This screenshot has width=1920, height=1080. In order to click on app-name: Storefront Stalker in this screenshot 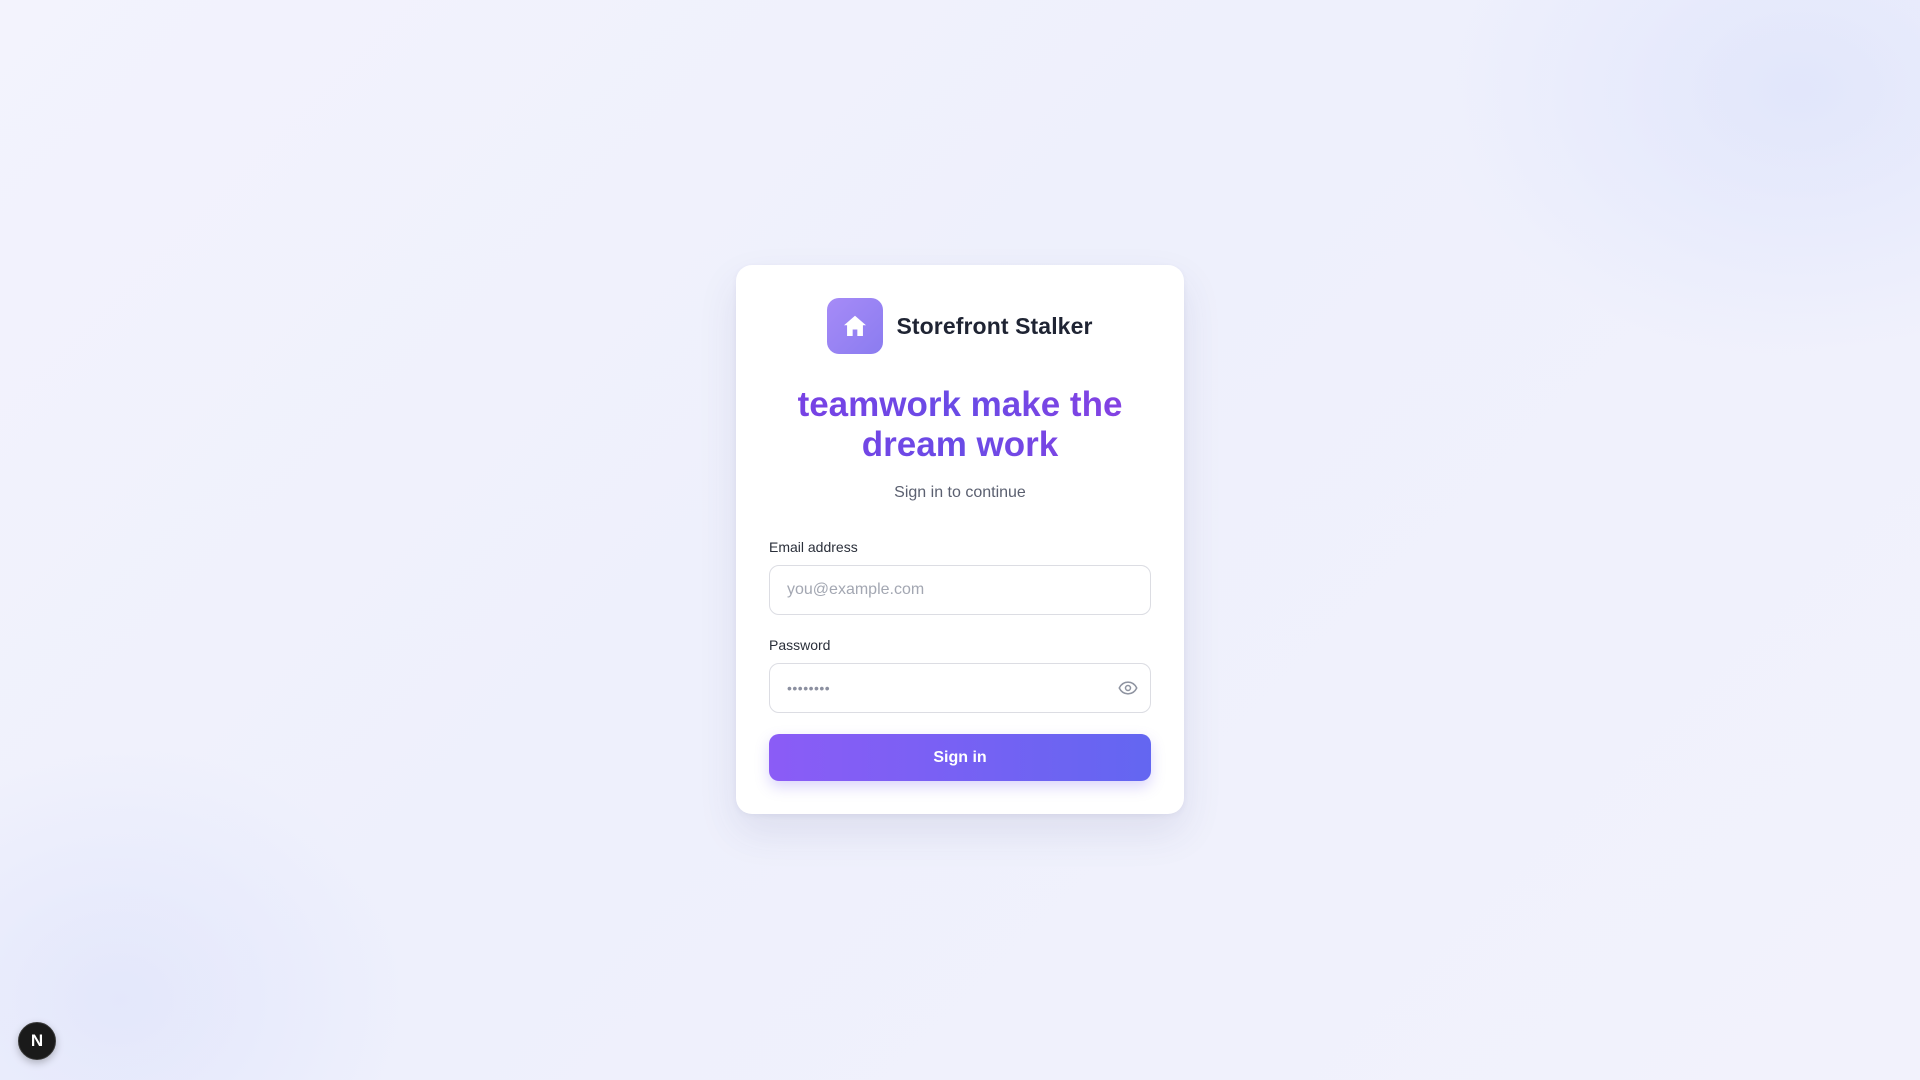, I will do `click(994, 325)`.